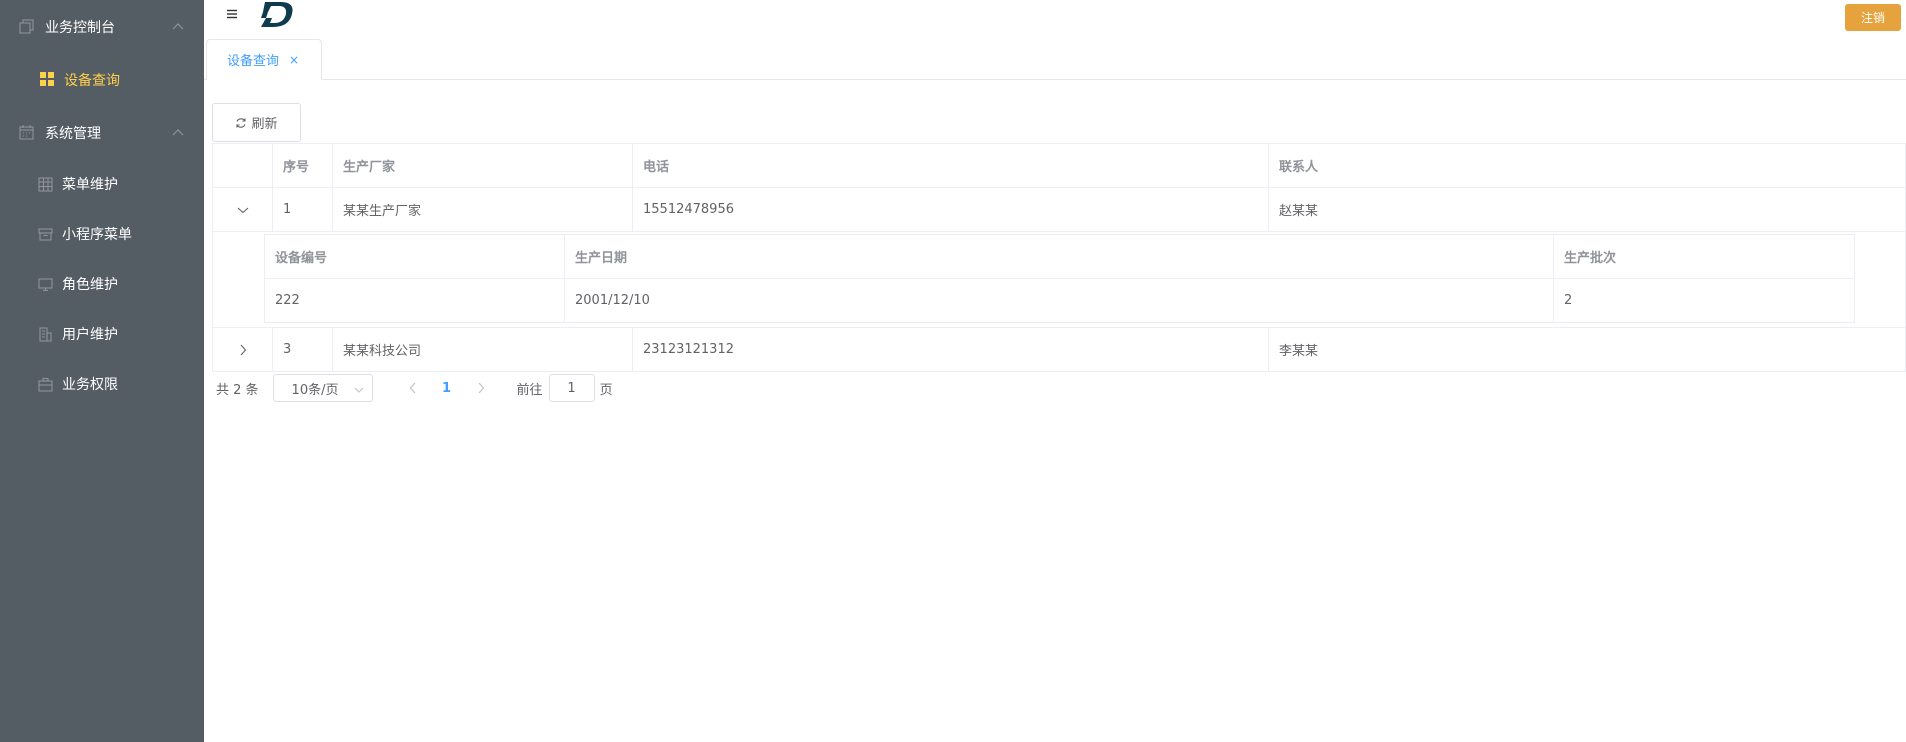  Describe the element at coordinates (415, 256) in the screenshot. I see `column-header-device-code: 设备编号` at that location.